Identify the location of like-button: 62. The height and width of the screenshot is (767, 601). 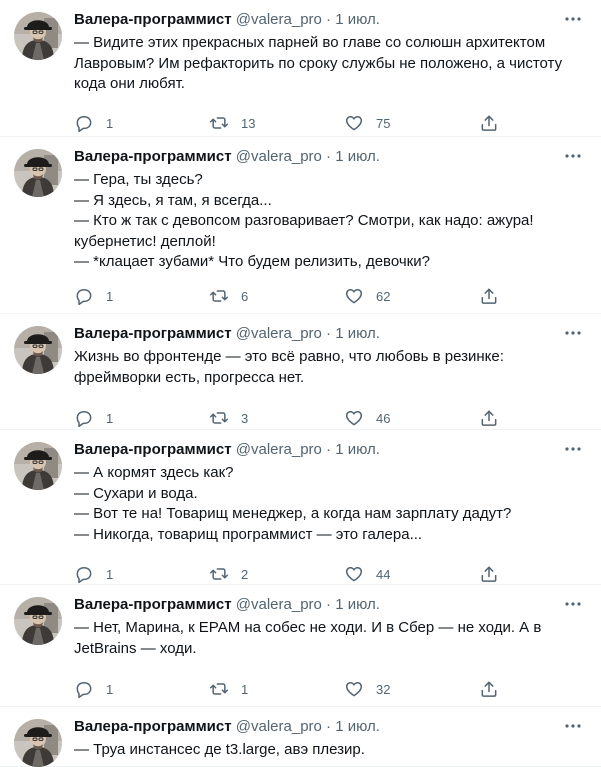
(367, 296).